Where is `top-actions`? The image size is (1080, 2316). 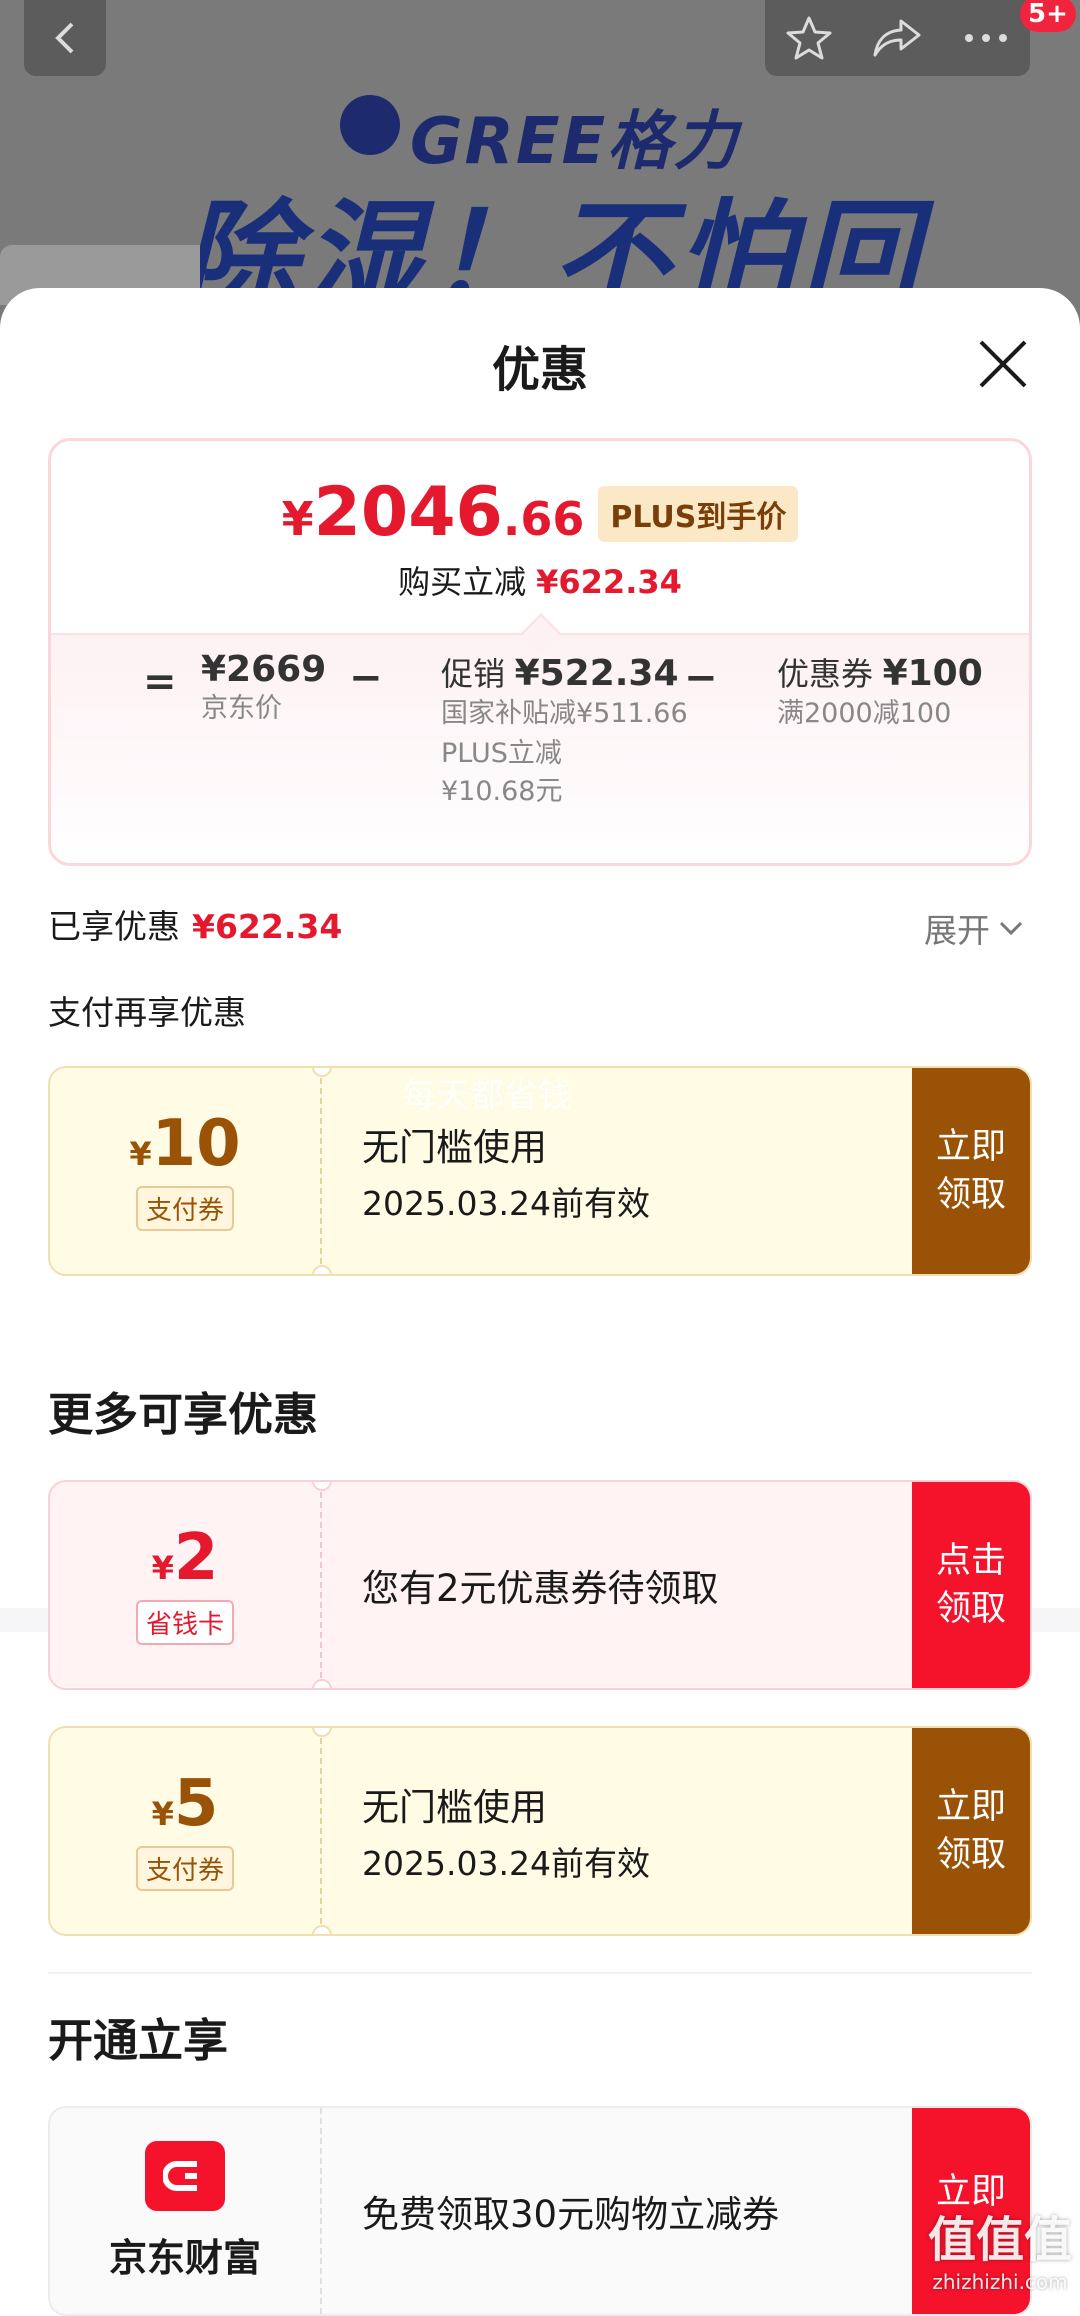 top-actions is located at coordinates (897, 38).